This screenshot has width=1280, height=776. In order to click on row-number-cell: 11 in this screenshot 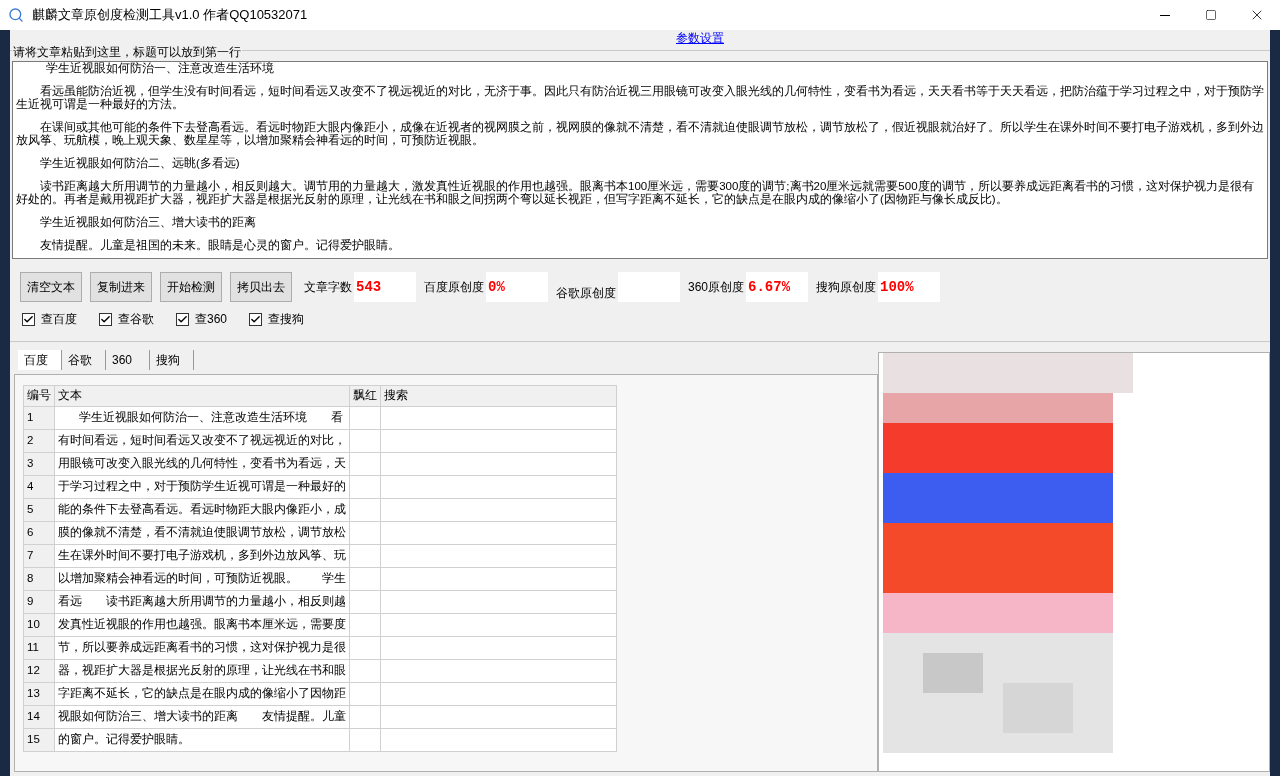, I will do `click(39, 648)`.